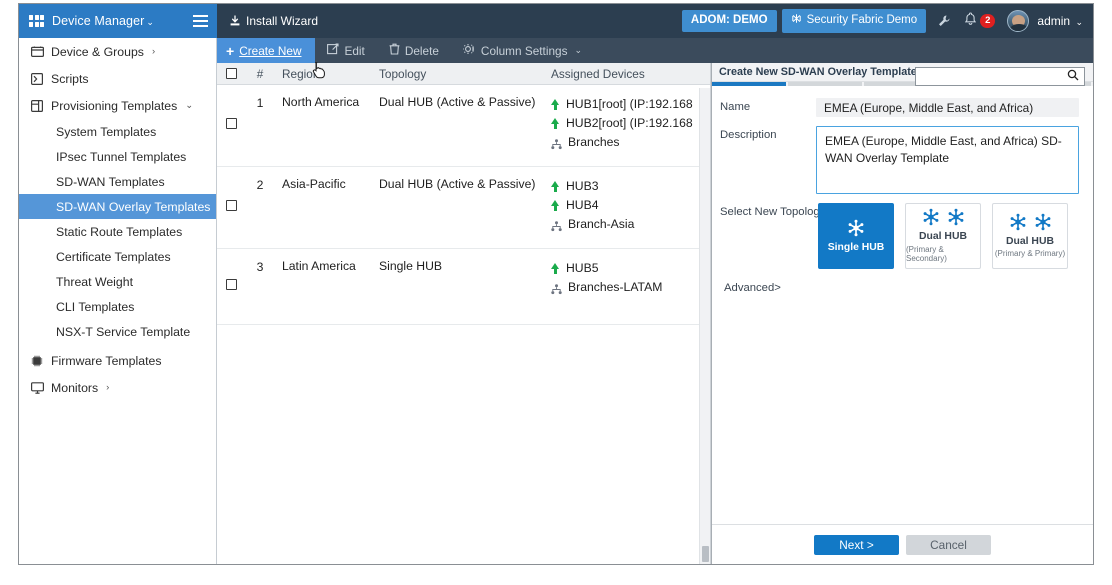 Image resolution: width=1112 pixels, height=585 pixels. Describe the element at coordinates (70, 78) in the screenshot. I see `sidebar-item-label: Scripts` at that location.